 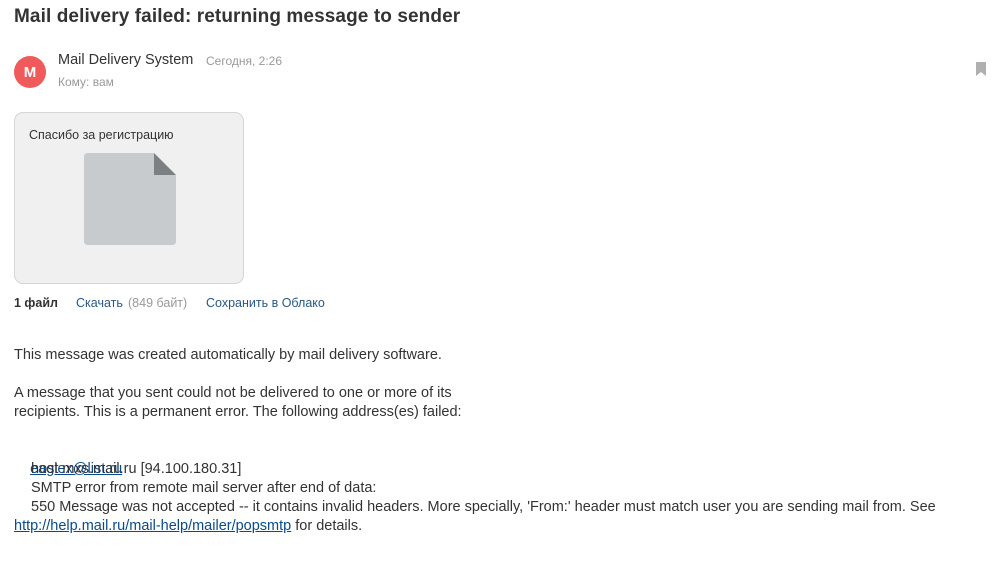 I want to click on save-to-cloud-link: Сохранить в Облако, so click(x=265, y=303).